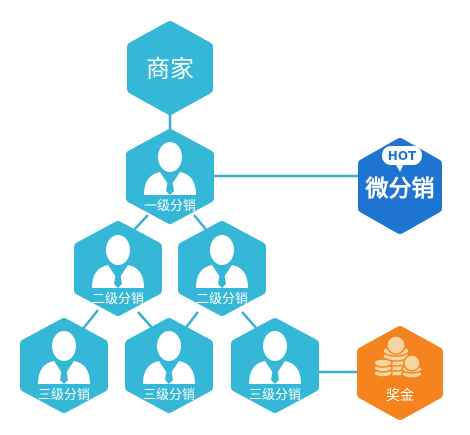 The image size is (470, 435). I want to click on level1-label: 一级分销, so click(170, 206).